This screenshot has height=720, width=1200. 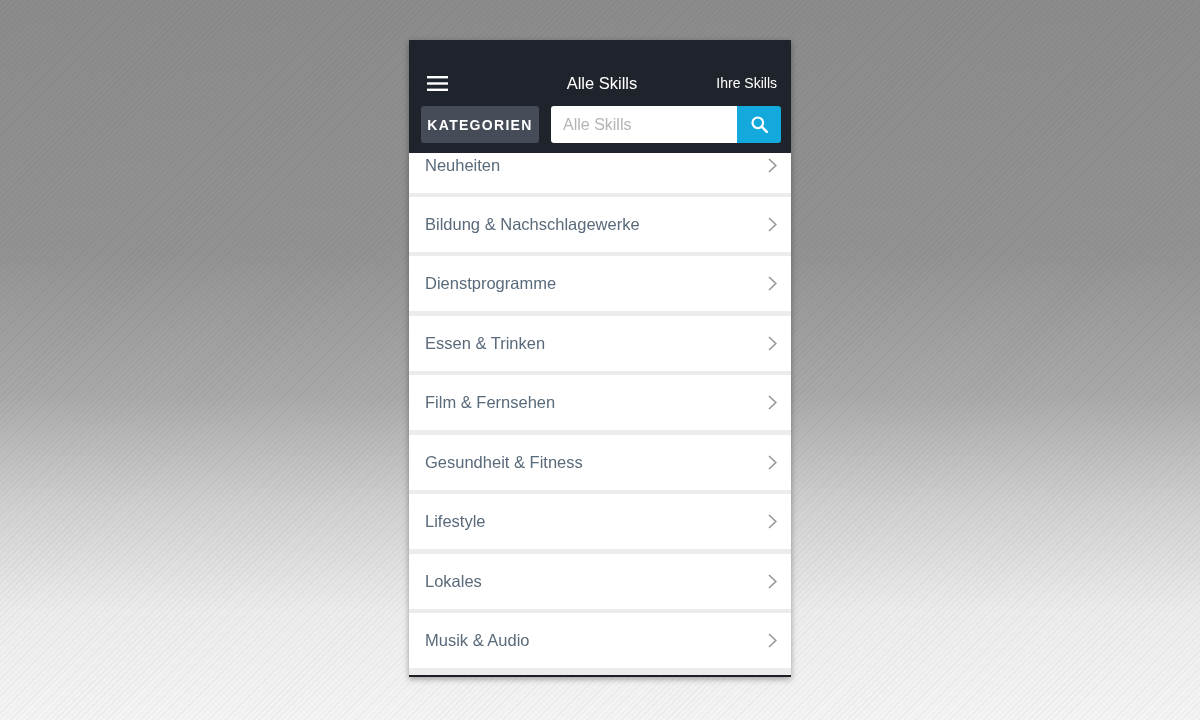 I want to click on category-item: Neuheiten, so click(x=600, y=173).